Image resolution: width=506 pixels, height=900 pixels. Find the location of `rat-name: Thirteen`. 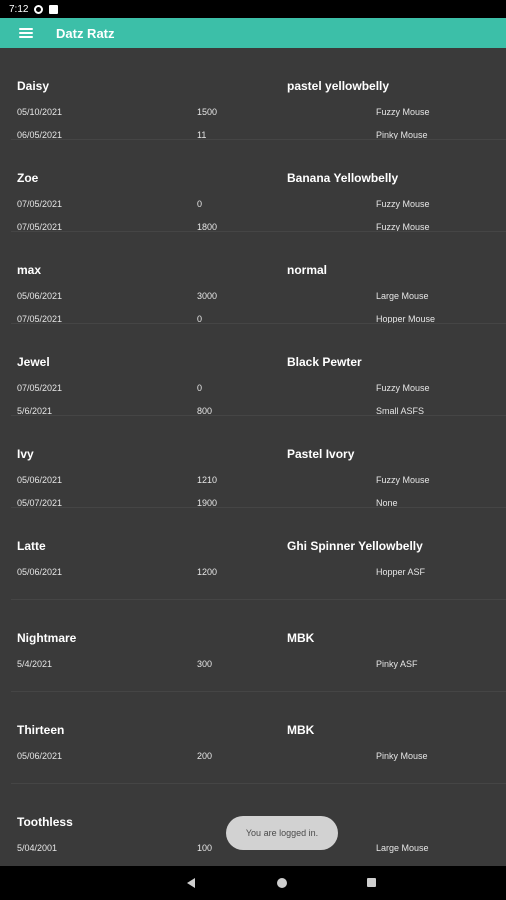

rat-name: Thirteen is located at coordinates (41, 730).